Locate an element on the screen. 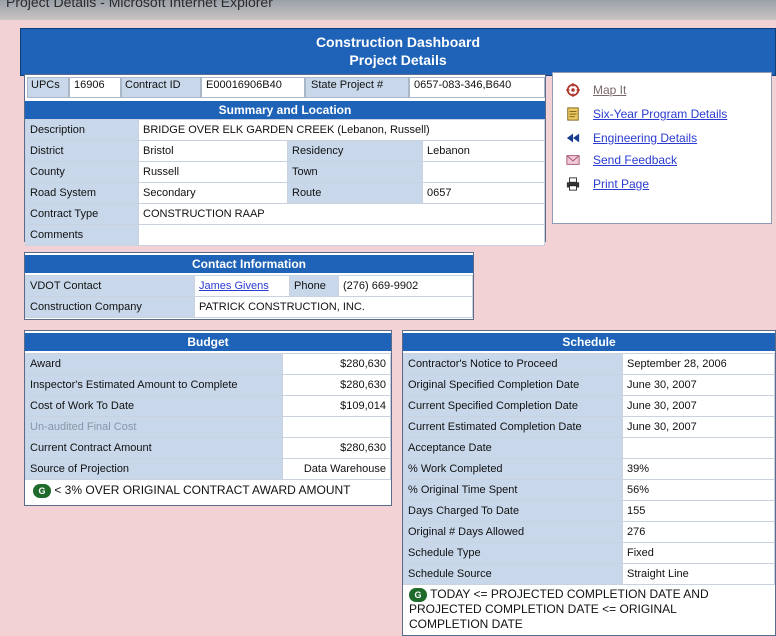 The image size is (776, 636). contact-title: Contact Information is located at coordinates (249, 264).